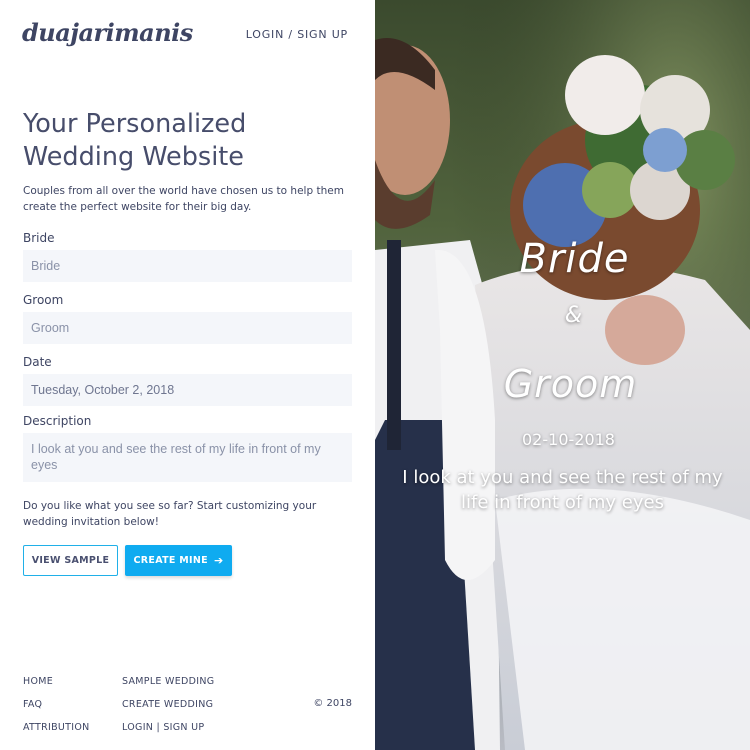 This screenshot has height=750, width=750. What do you see at coordinates (32, 704) in the screenshot?
I see `footer-link-faq: FAQ` at bounding box center [32, 704].